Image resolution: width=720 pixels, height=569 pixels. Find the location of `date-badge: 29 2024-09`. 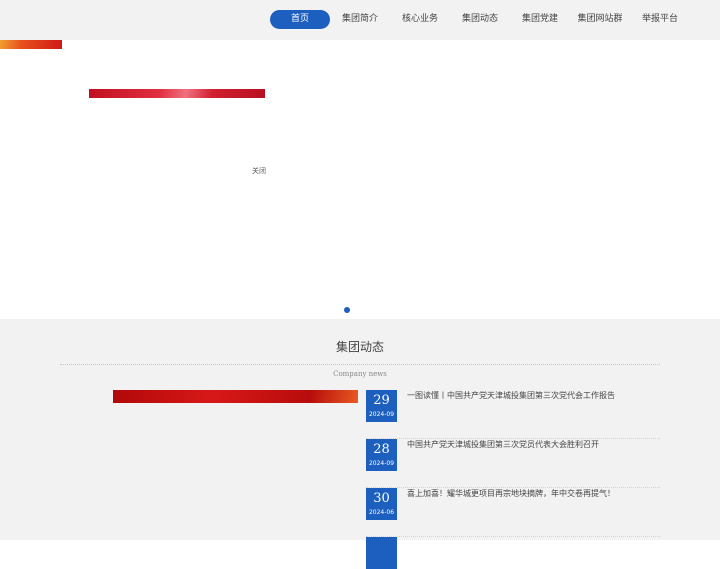

date-badge: 29 2024-09 is located at coordinates (381, 406).